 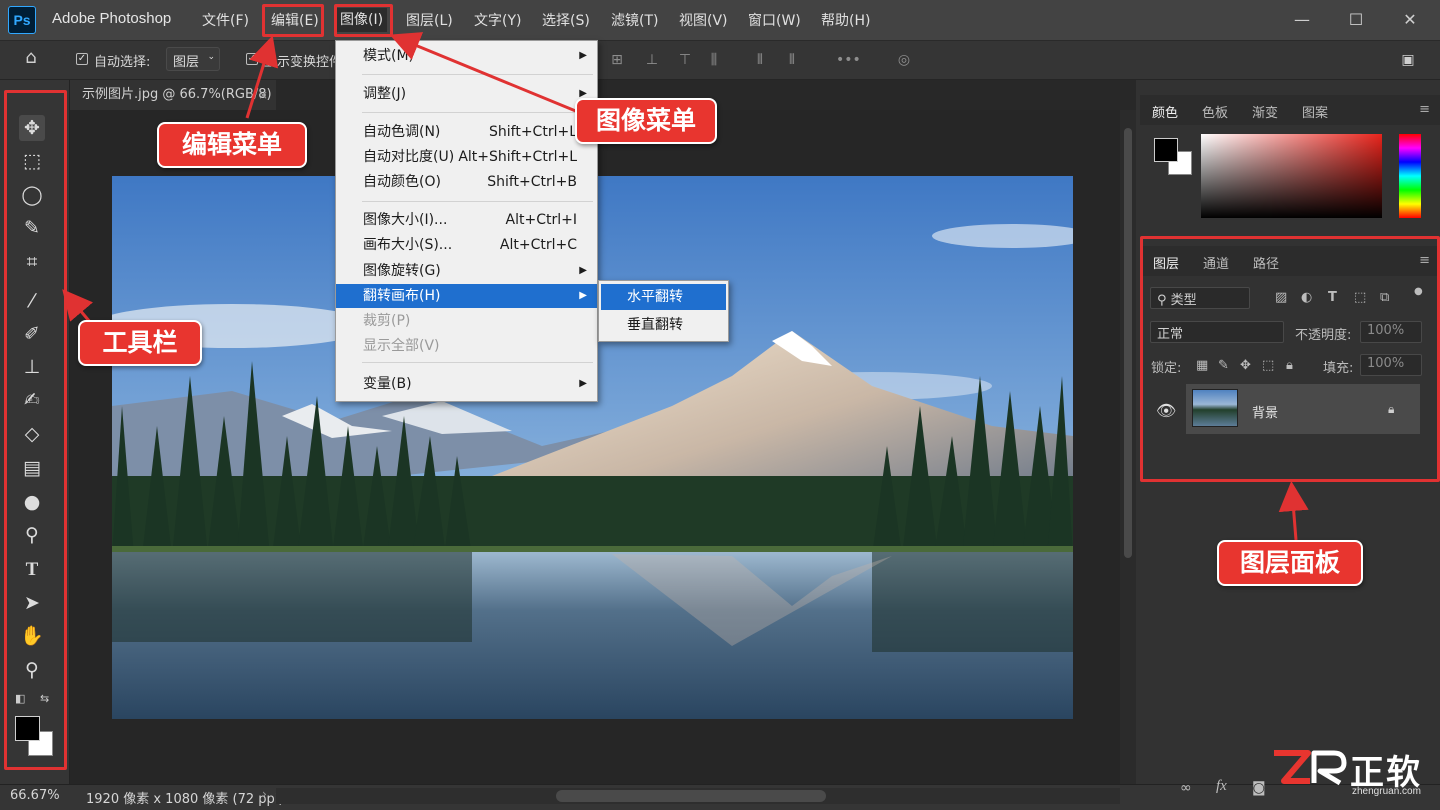 What do you see at coordinates (387, 321) in the screenshot?
I see `menu-item-crop: 裁剪(P)` at bounding box center [387, 321].